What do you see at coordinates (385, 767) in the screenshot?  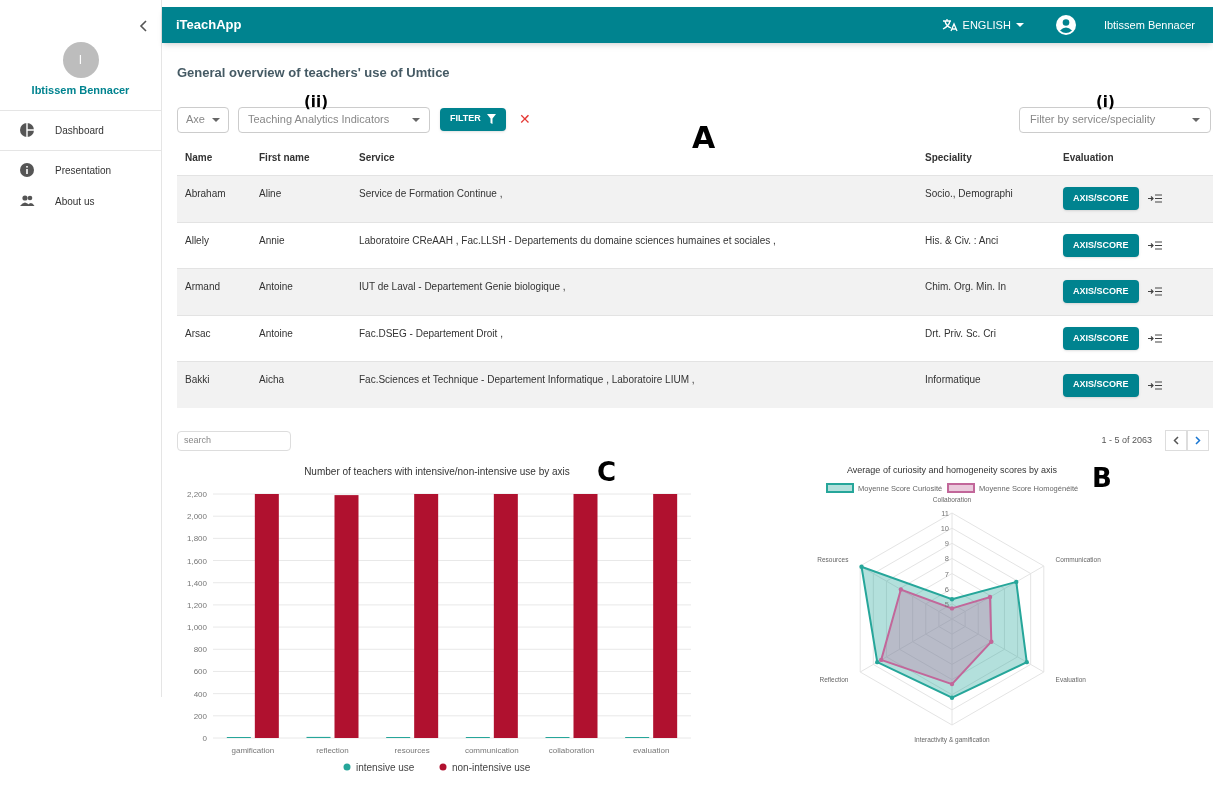 I see `legend-label: intensive use` at bounding box center [385, 767].